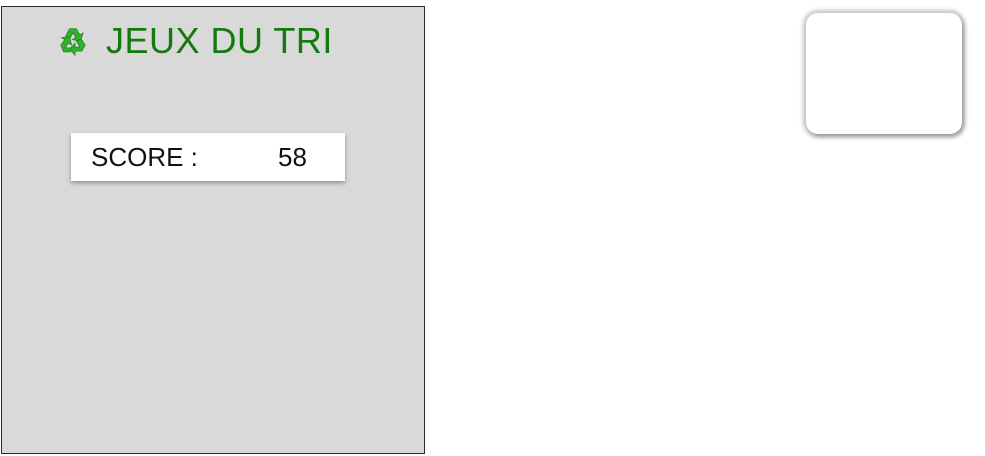 This screenshot has width=985, height=456. Describe the element at coordinates (73, 42) in the screenshot. I see `recycle-icon` at that location.